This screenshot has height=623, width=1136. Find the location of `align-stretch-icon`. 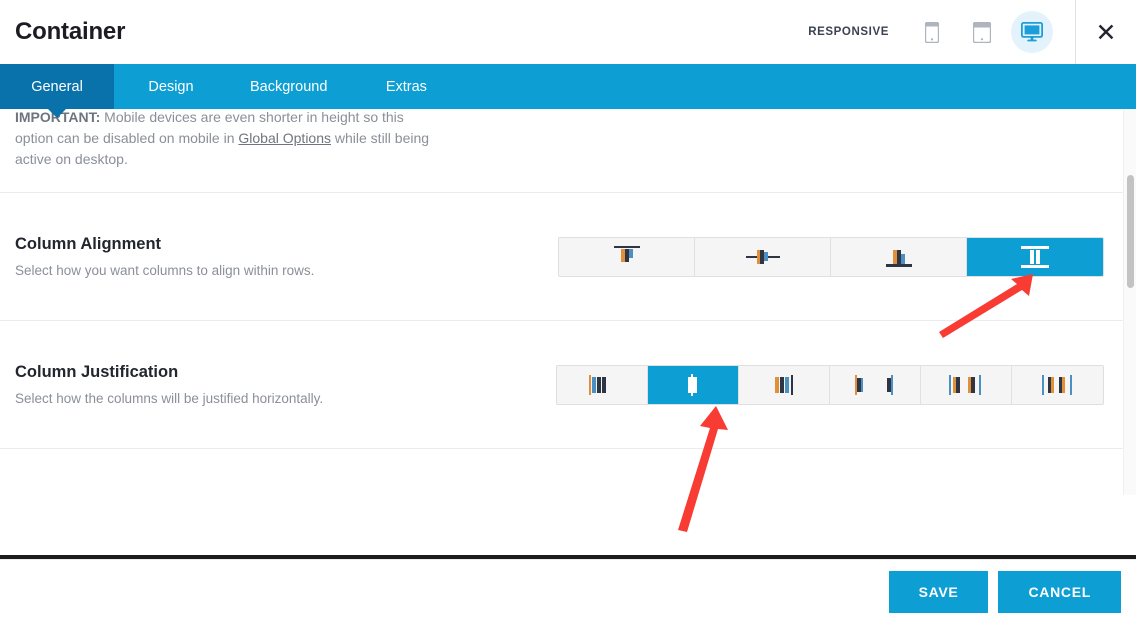

align-stretch-icon is located at coordinates (1035, 256).